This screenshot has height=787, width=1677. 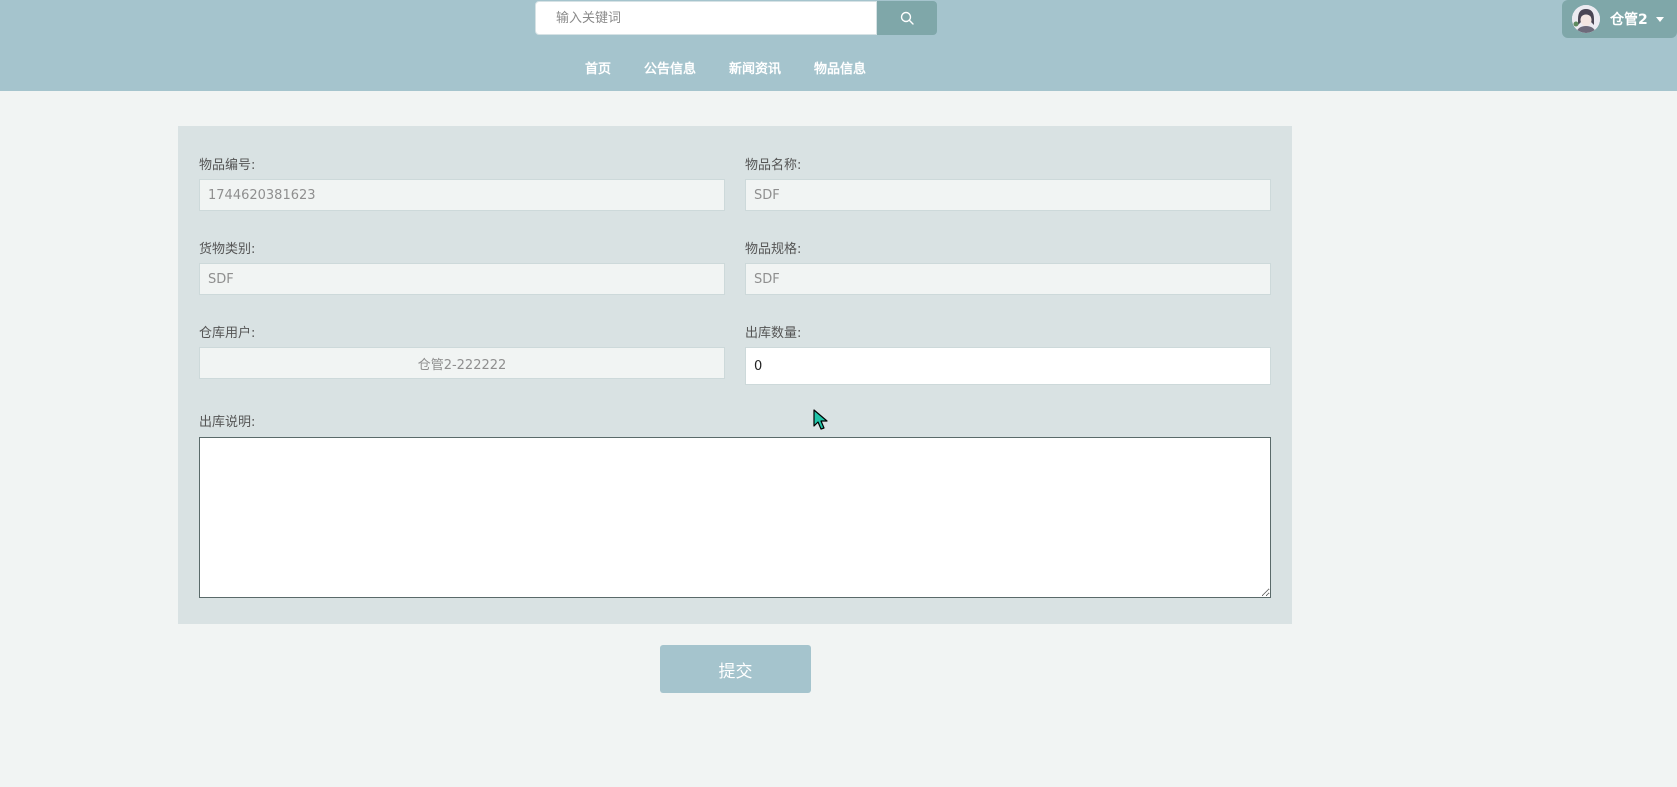 I want to click on out-qty-input, so click(x=1008, y=366).